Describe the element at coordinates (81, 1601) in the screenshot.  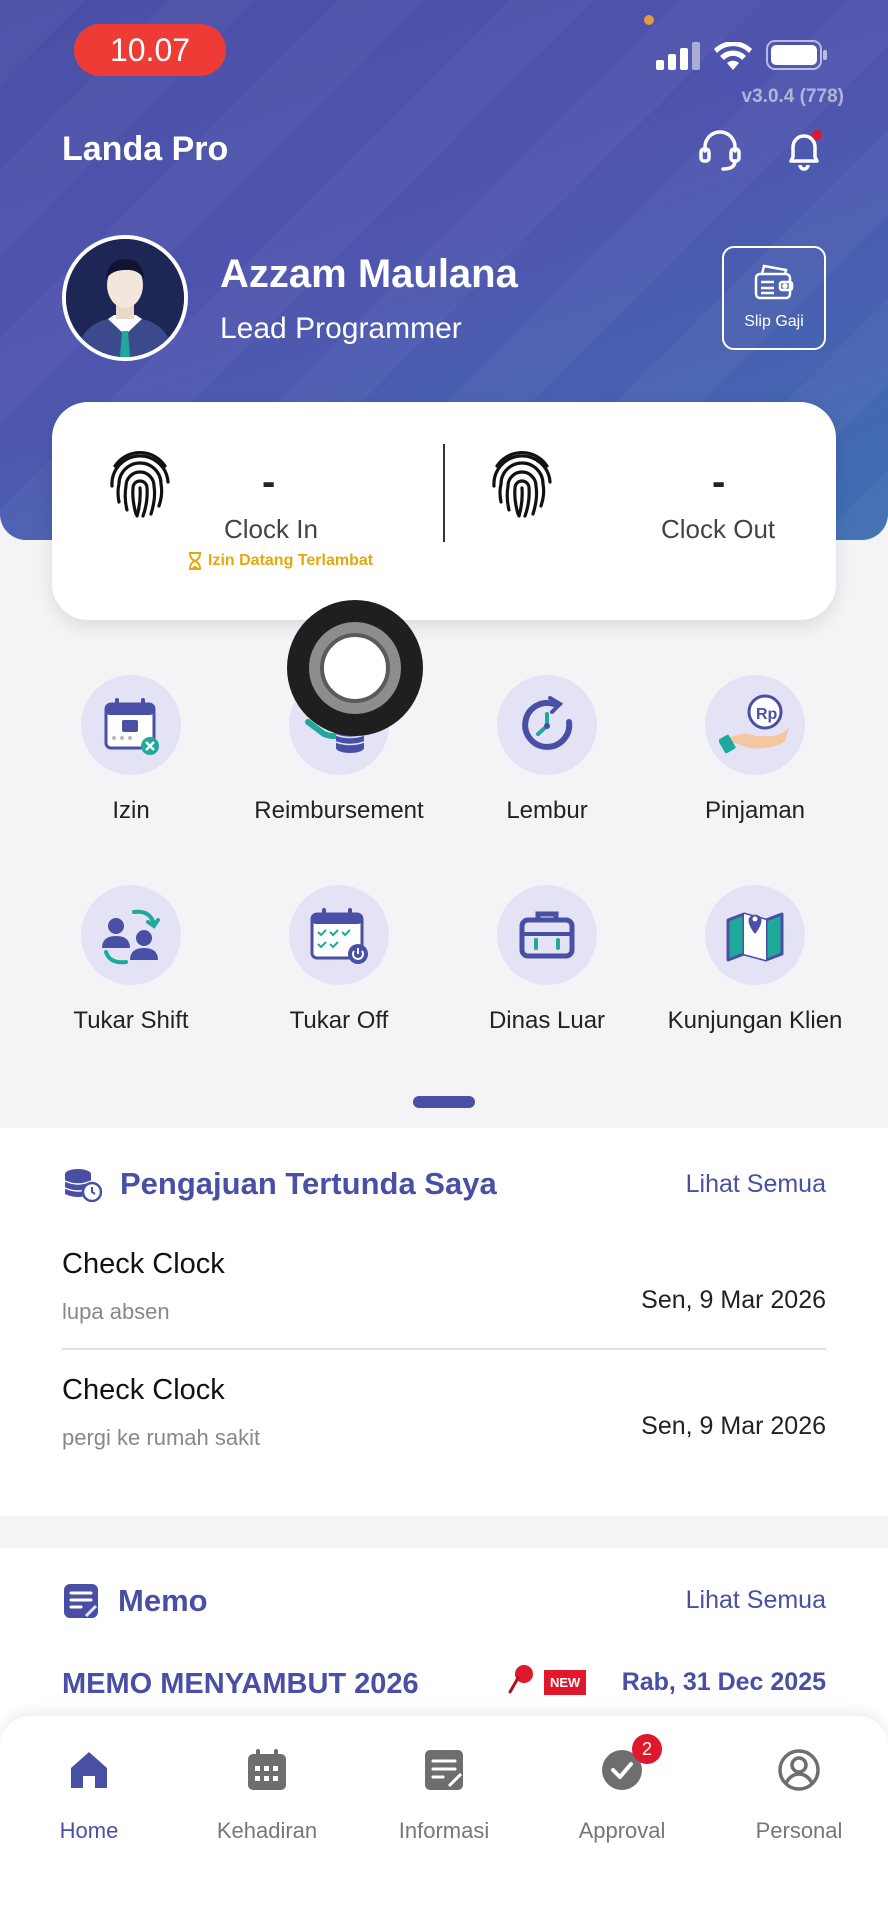
I see `memo-note-icon` at that location.